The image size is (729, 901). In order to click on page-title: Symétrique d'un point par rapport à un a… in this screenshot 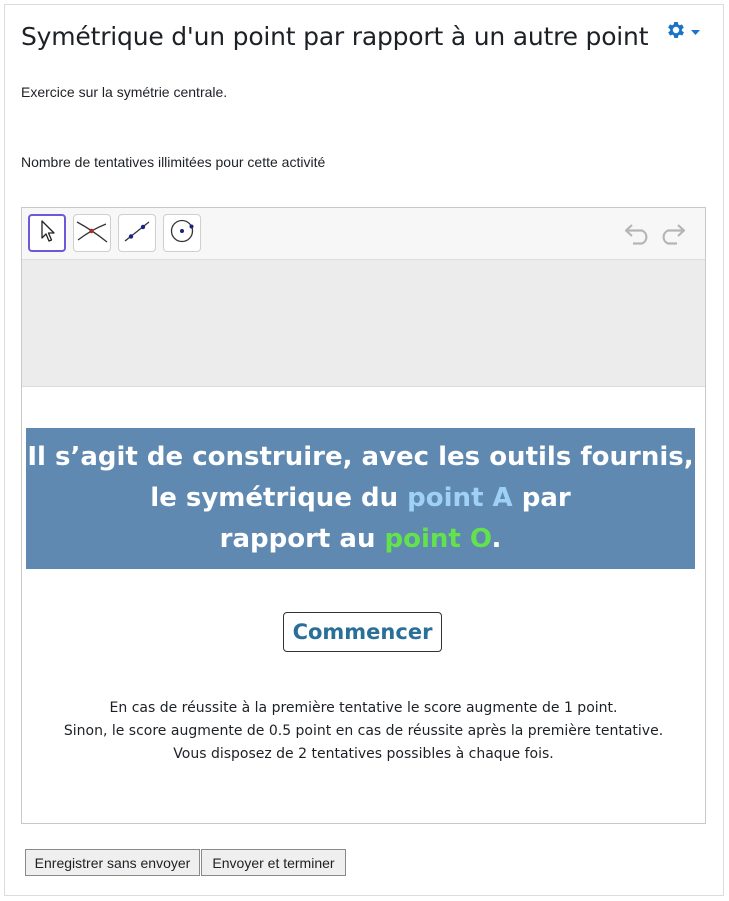, I will do `click(335, 36)`.